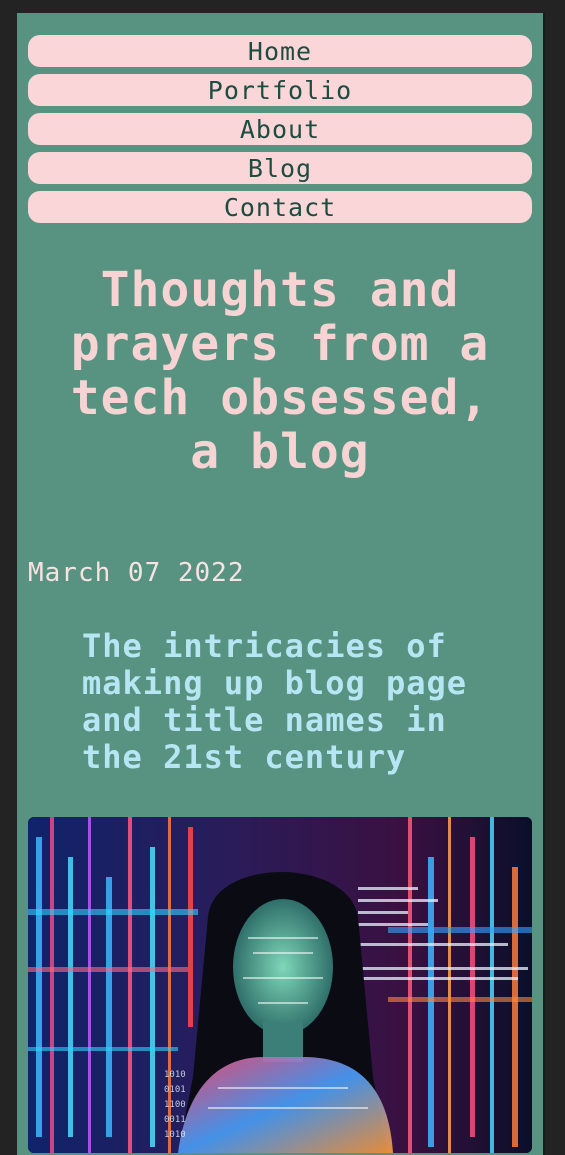  Describe the element at coordinates (175, 1090) in the screenshot. I see `svg-text: 0101` at that location.